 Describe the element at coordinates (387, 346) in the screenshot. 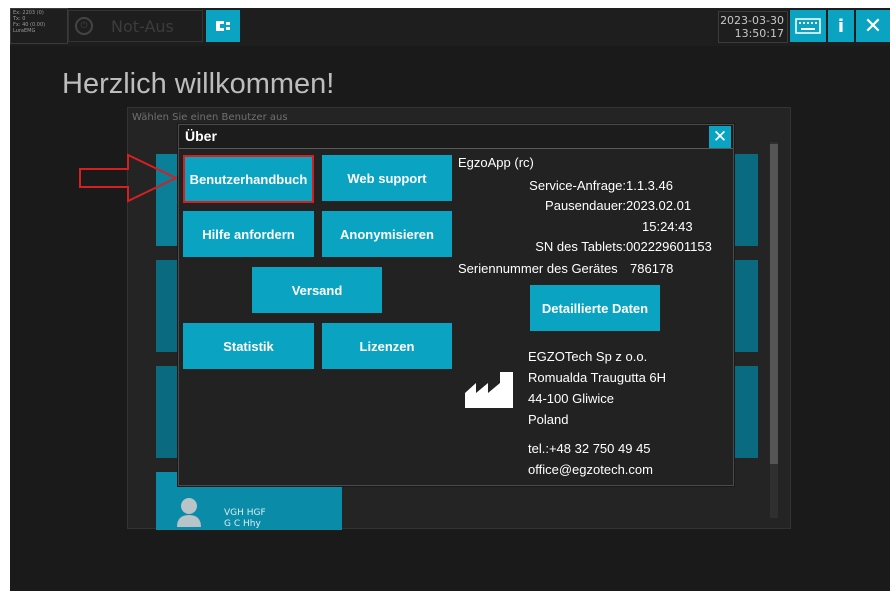

I see `licenses-button: Lizenzen` at that location.